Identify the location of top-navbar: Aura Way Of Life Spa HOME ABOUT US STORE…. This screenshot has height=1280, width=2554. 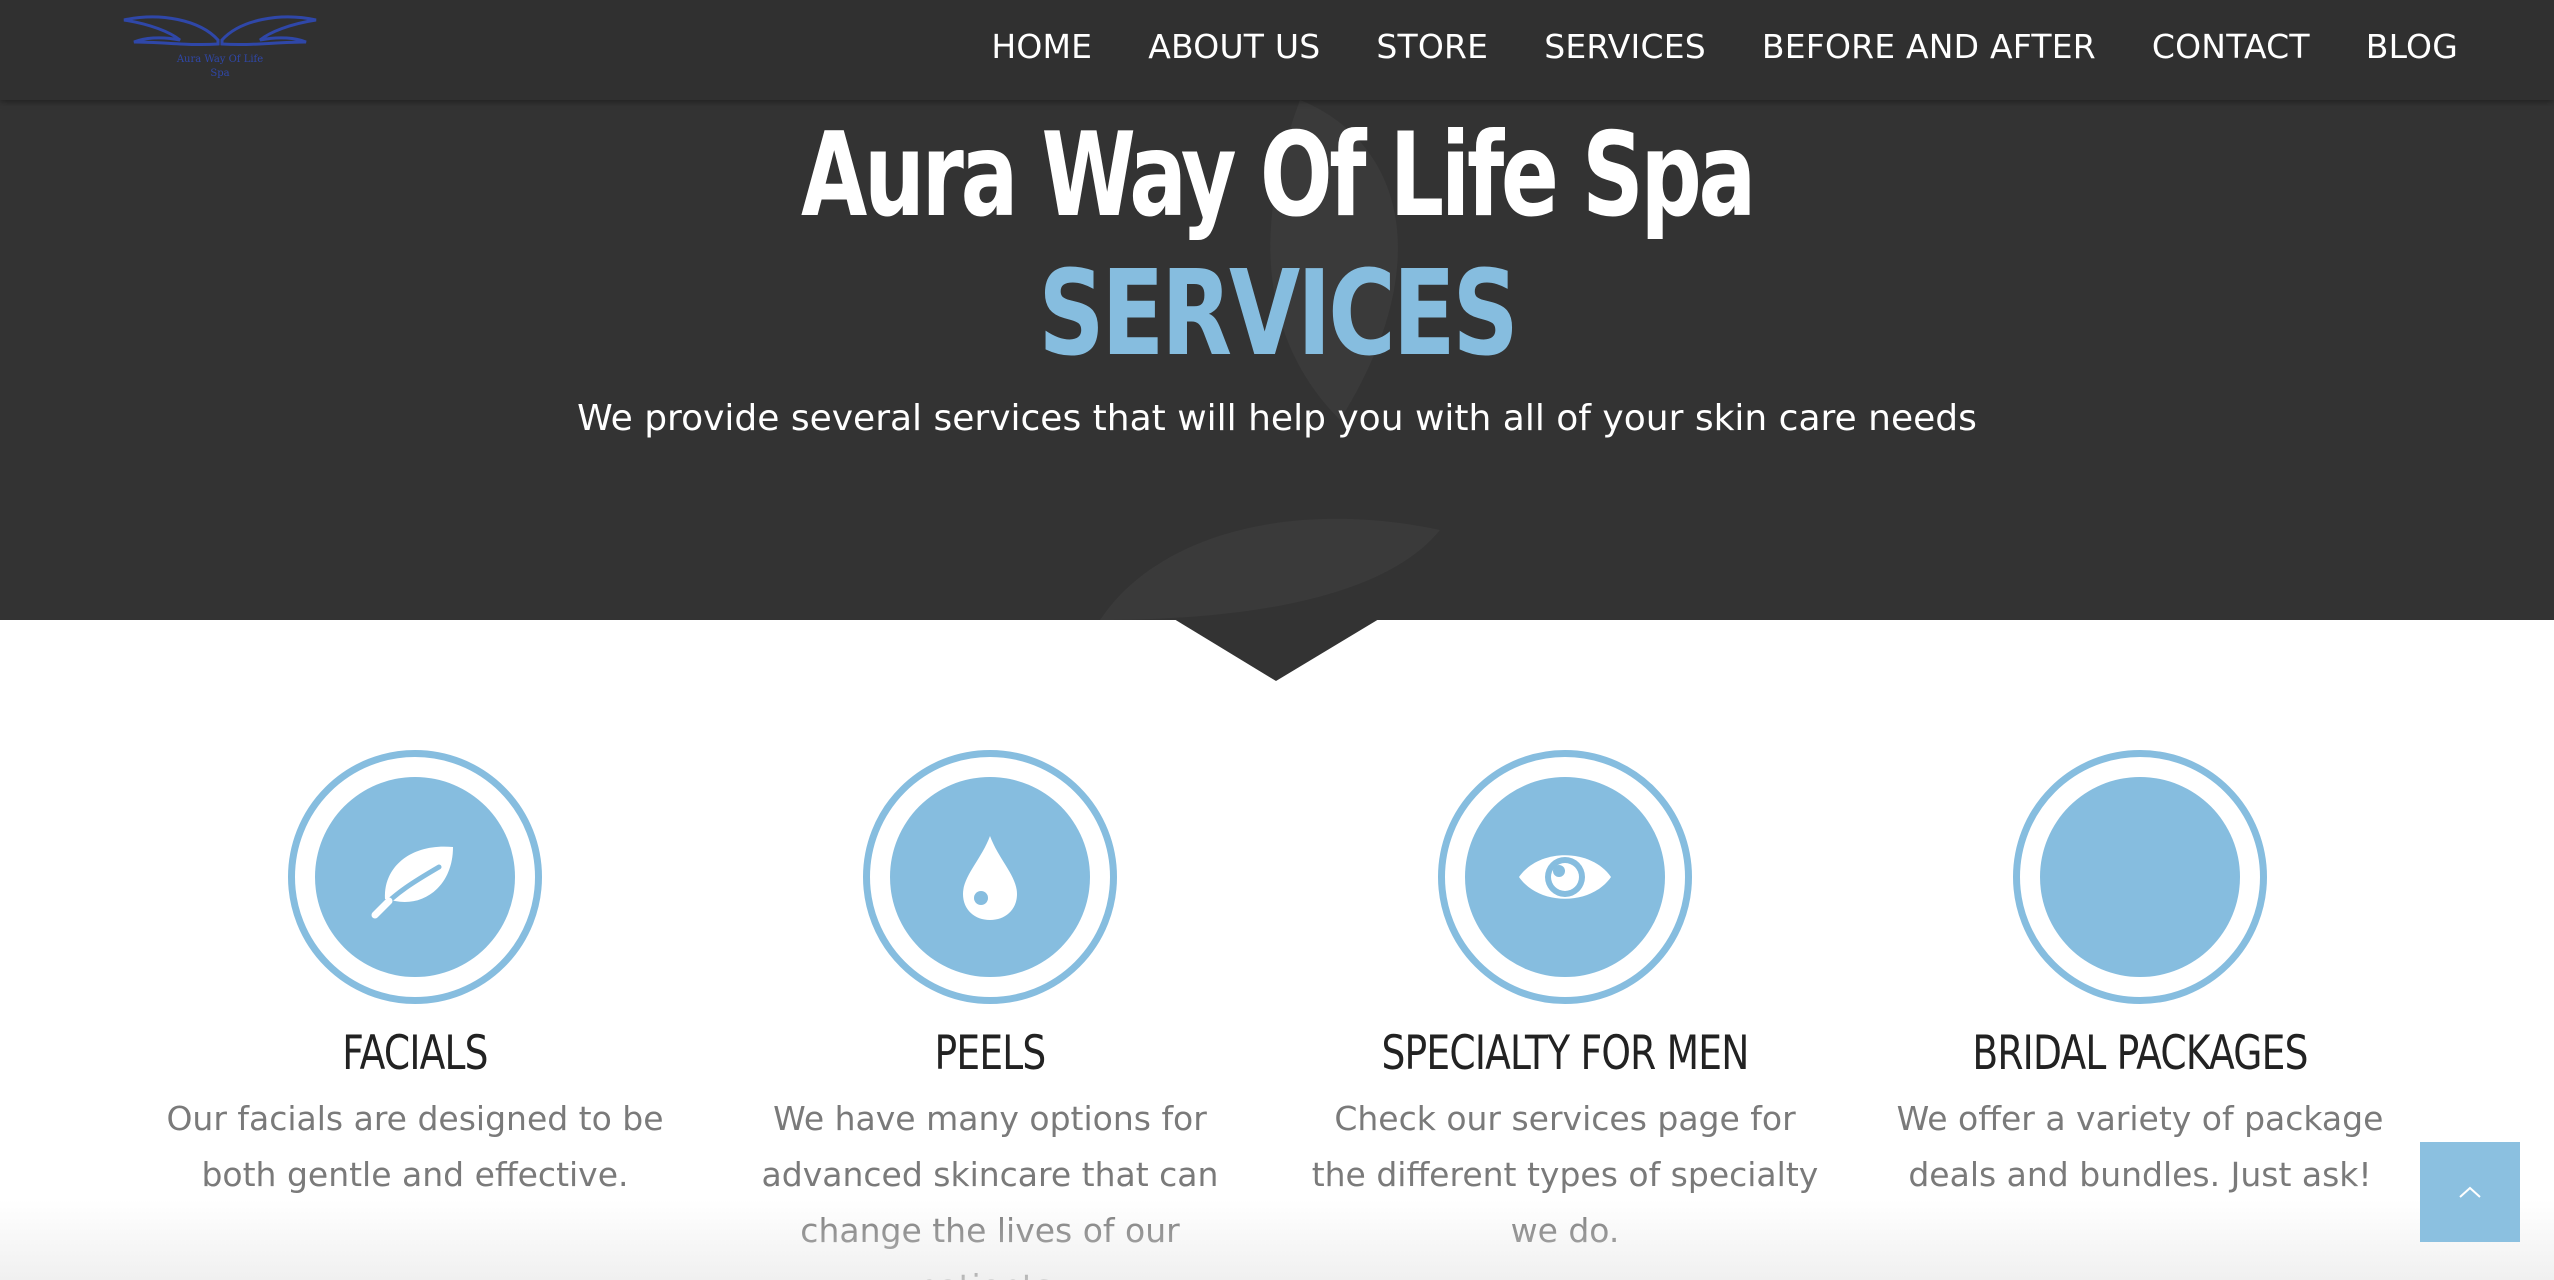
(1277, 50).